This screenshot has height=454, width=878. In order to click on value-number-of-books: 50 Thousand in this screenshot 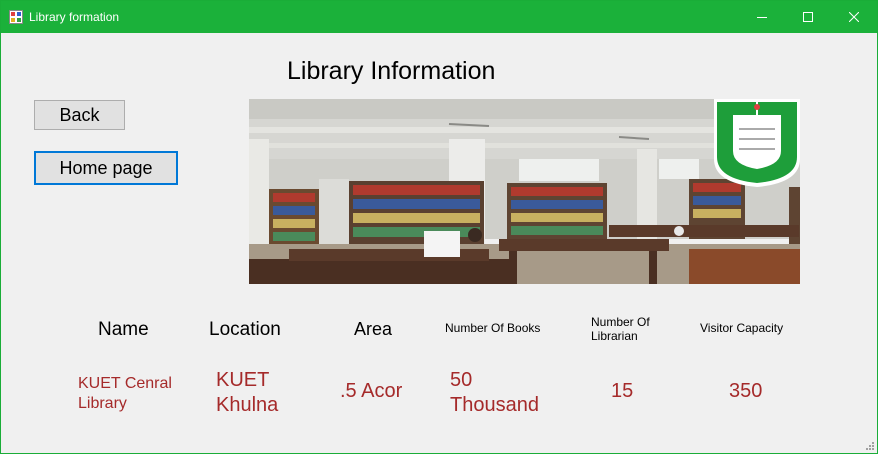, I will do `click(494, 392)`.